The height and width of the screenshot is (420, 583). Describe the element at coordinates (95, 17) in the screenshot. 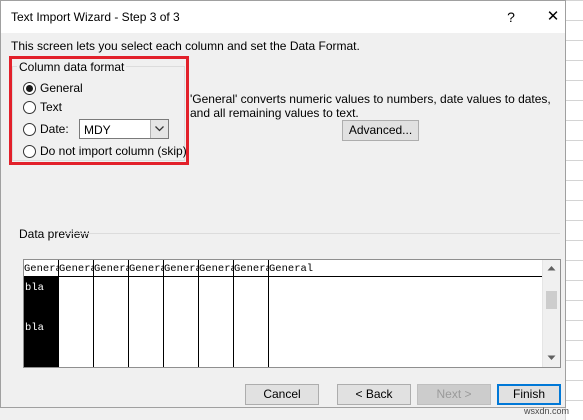

I see `window-title: Text Import Wizard - Step 3 of 3` at that location.